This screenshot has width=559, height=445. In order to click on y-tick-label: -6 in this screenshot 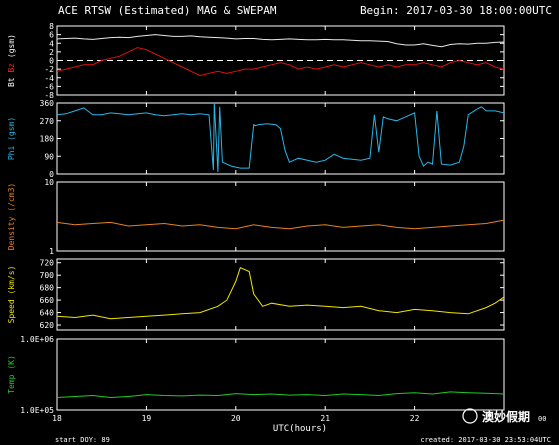, I will do `click(49, 86)`.